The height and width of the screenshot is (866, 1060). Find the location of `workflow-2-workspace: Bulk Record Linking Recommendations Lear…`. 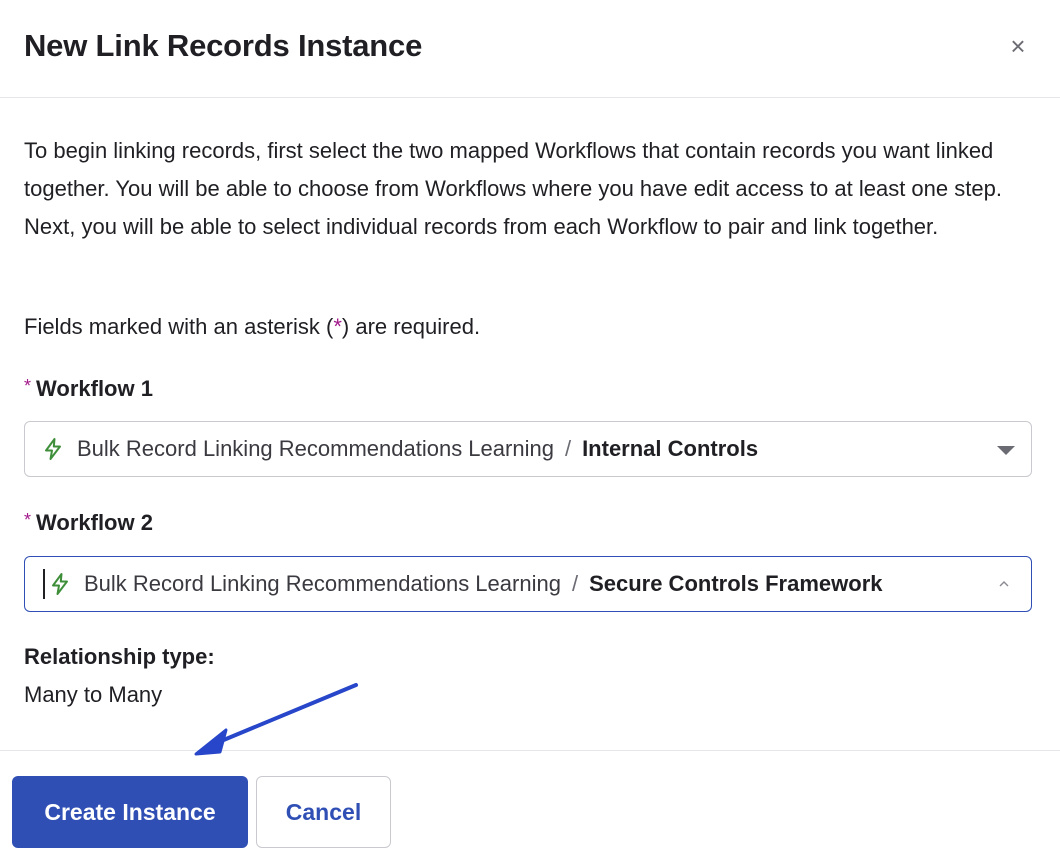

workflow-2-workspace: Bulk Record Linking Recommendations Lear… is located at coordinates (322, 583).